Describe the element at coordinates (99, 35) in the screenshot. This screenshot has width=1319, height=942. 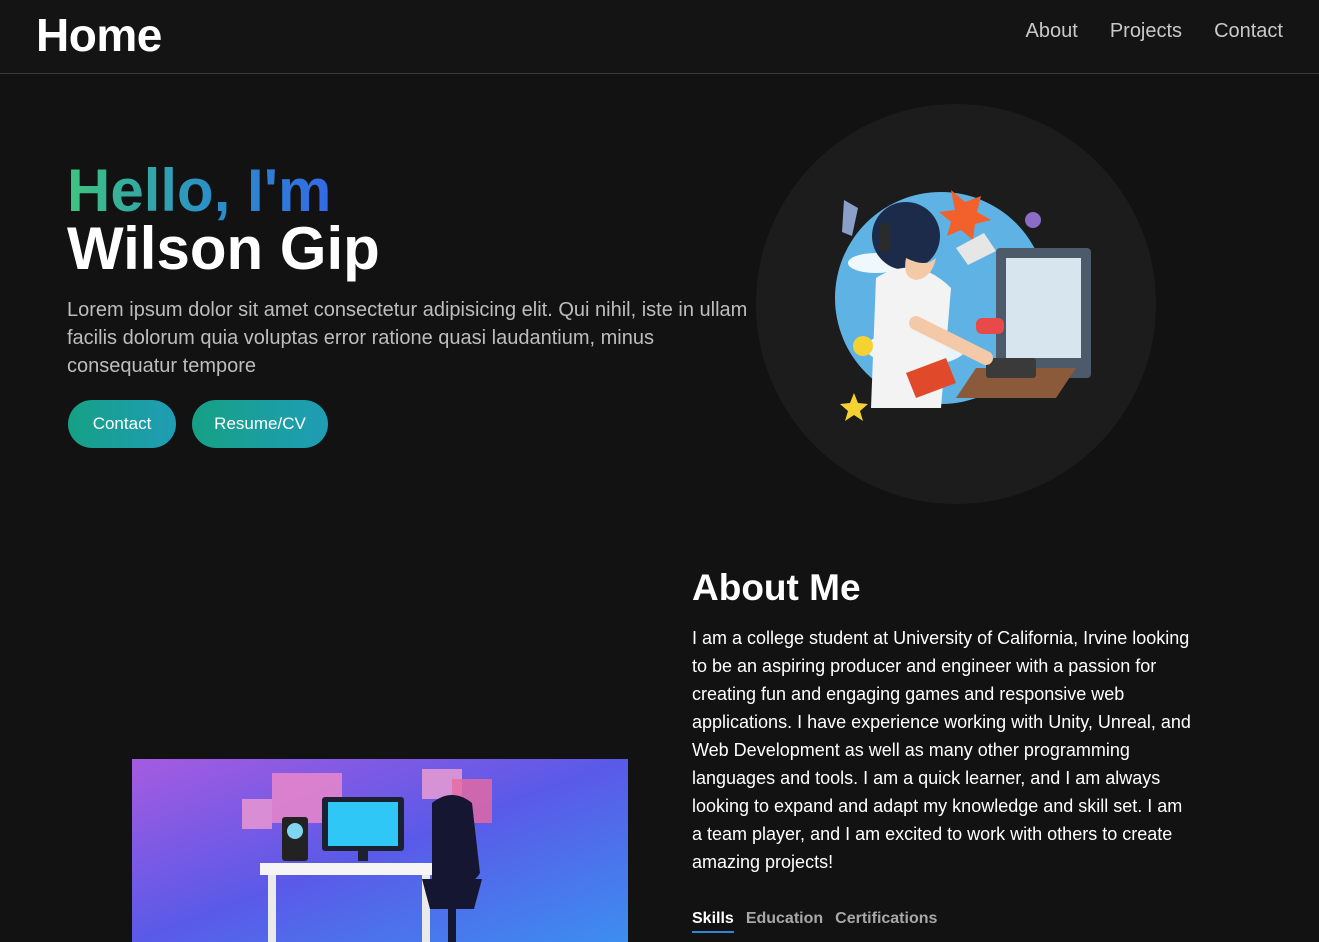
I see `brand-home-link: Home` at that location.